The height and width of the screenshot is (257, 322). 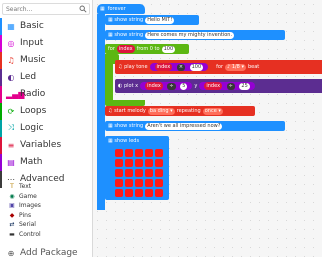 I want to click on search-box, so click(x=46, y=9).